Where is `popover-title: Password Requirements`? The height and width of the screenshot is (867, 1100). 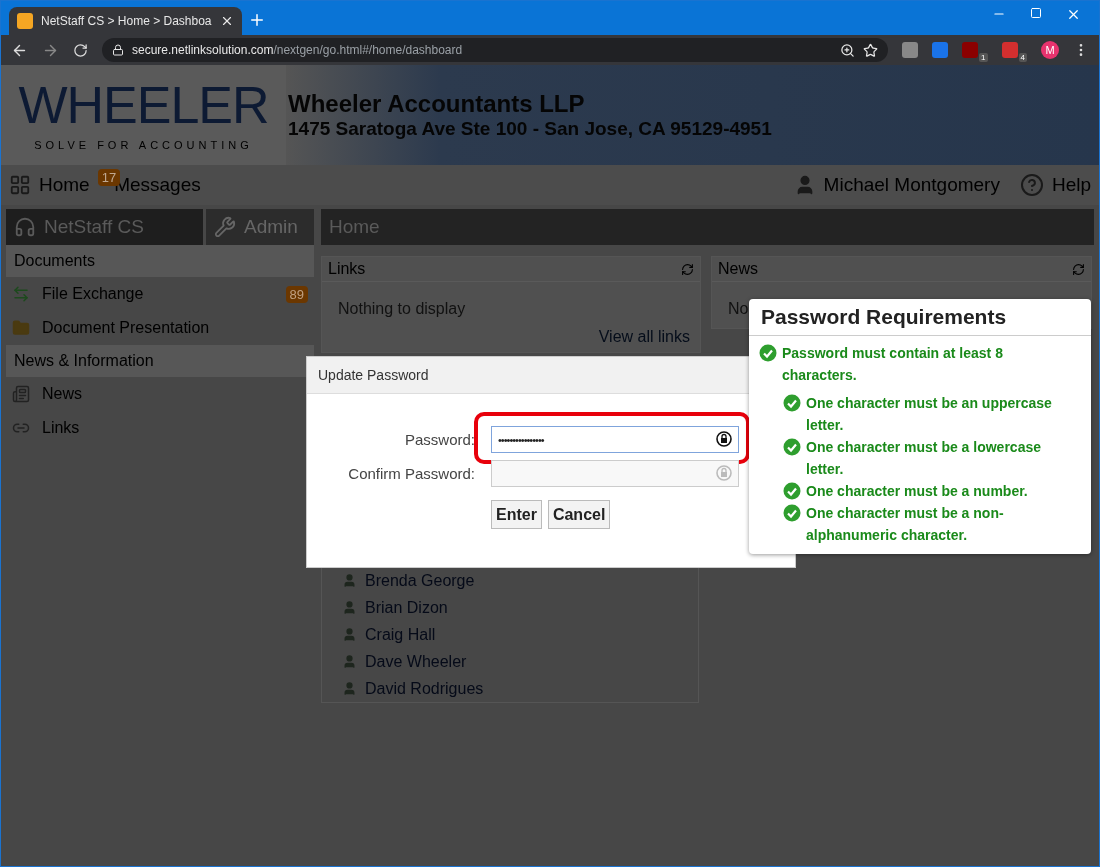
popover-title: Password Requirements is located at coordinates (920, 317).